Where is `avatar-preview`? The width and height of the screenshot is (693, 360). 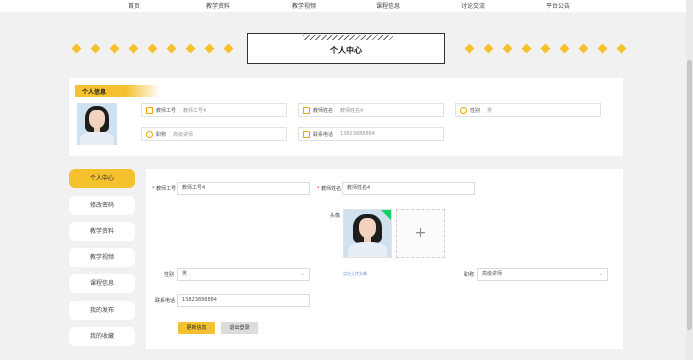
avatar-preview is located at coordinates (367, 233).